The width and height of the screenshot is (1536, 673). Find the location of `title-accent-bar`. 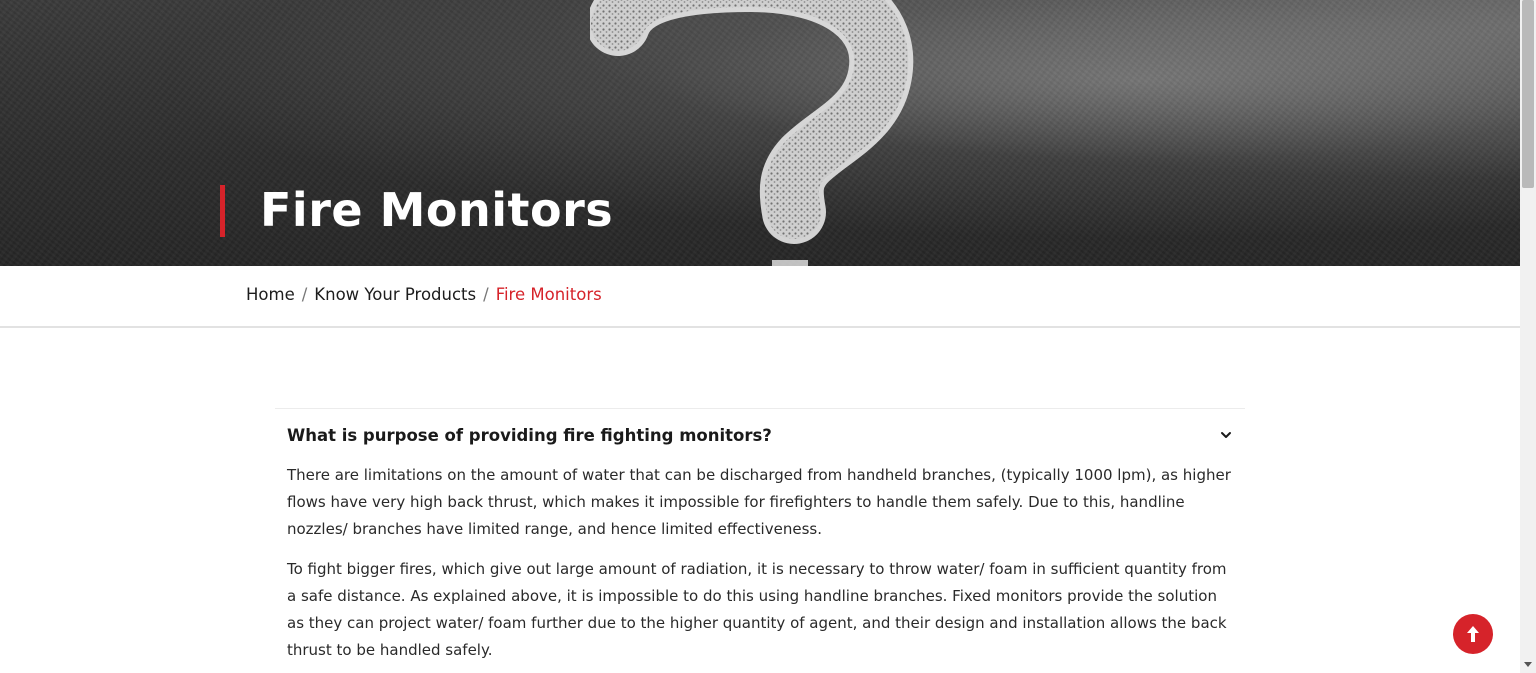

title-accent-bar is located at coordinates (222, 211).